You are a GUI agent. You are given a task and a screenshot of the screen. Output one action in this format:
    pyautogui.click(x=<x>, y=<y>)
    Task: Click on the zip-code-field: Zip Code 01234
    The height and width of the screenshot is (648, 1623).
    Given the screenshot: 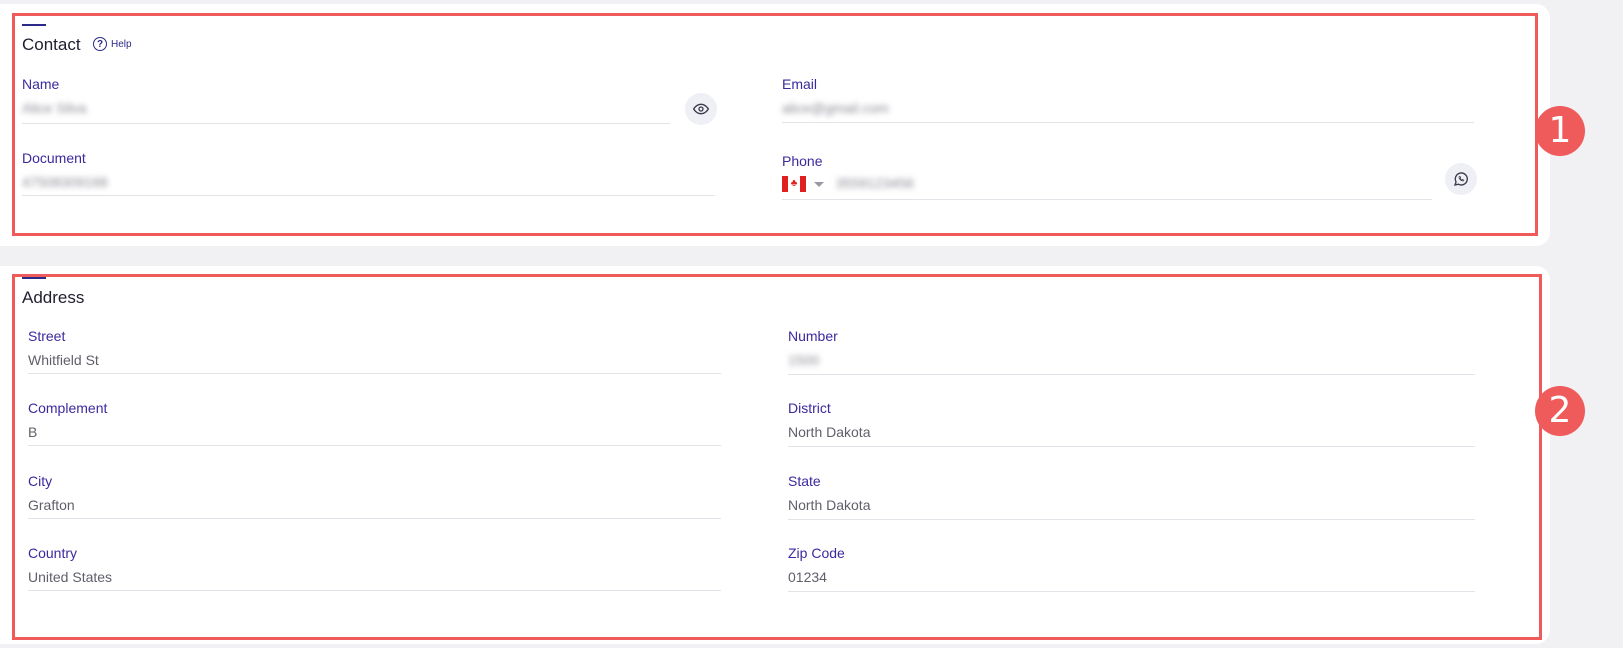 What is the action you would take?
    pyautogui.click(x=1131, y=568)
    